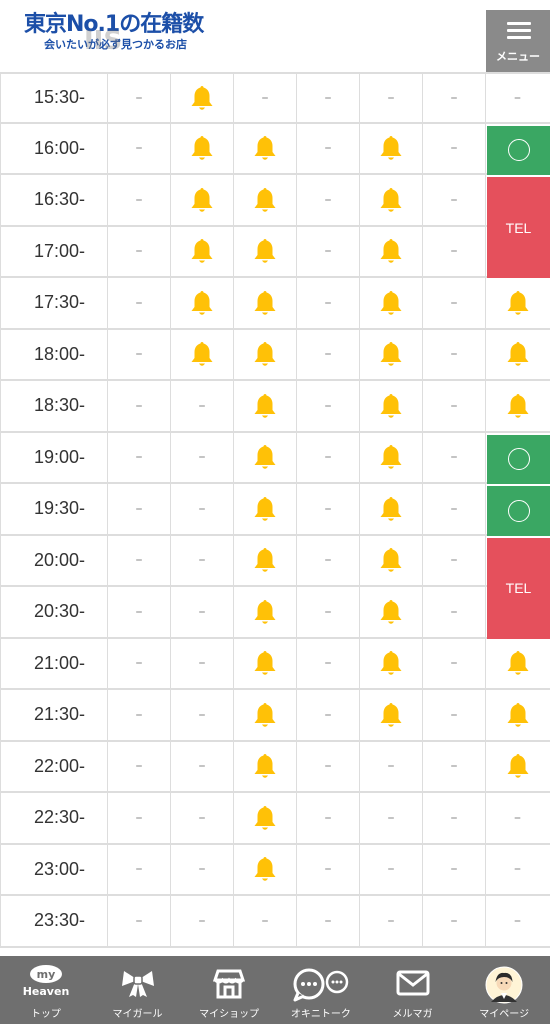  I want to click on logo-subtitle: 会いたいが必ず見つかるお店, so click(115, 44).